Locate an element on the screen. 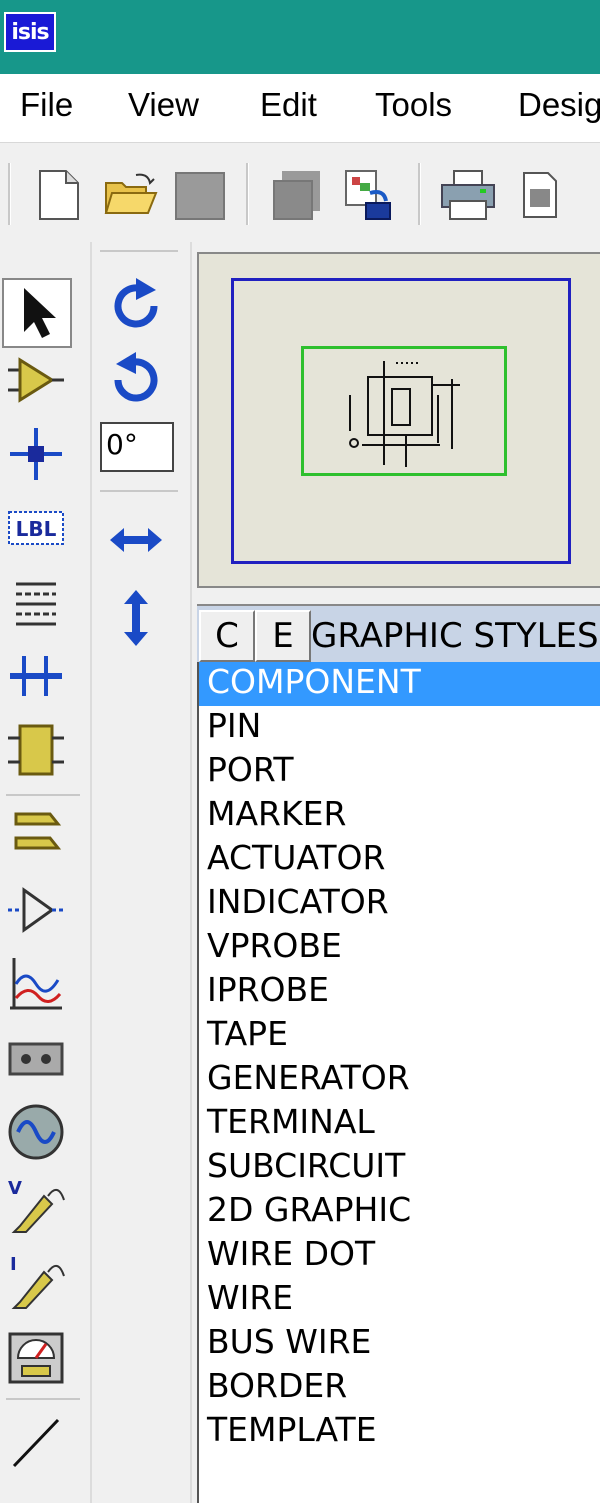 The height and width of the screenshot is (1503, 600). object-selector-header: C E GRAPHIC STYLES is located at coordinates (398, 634).